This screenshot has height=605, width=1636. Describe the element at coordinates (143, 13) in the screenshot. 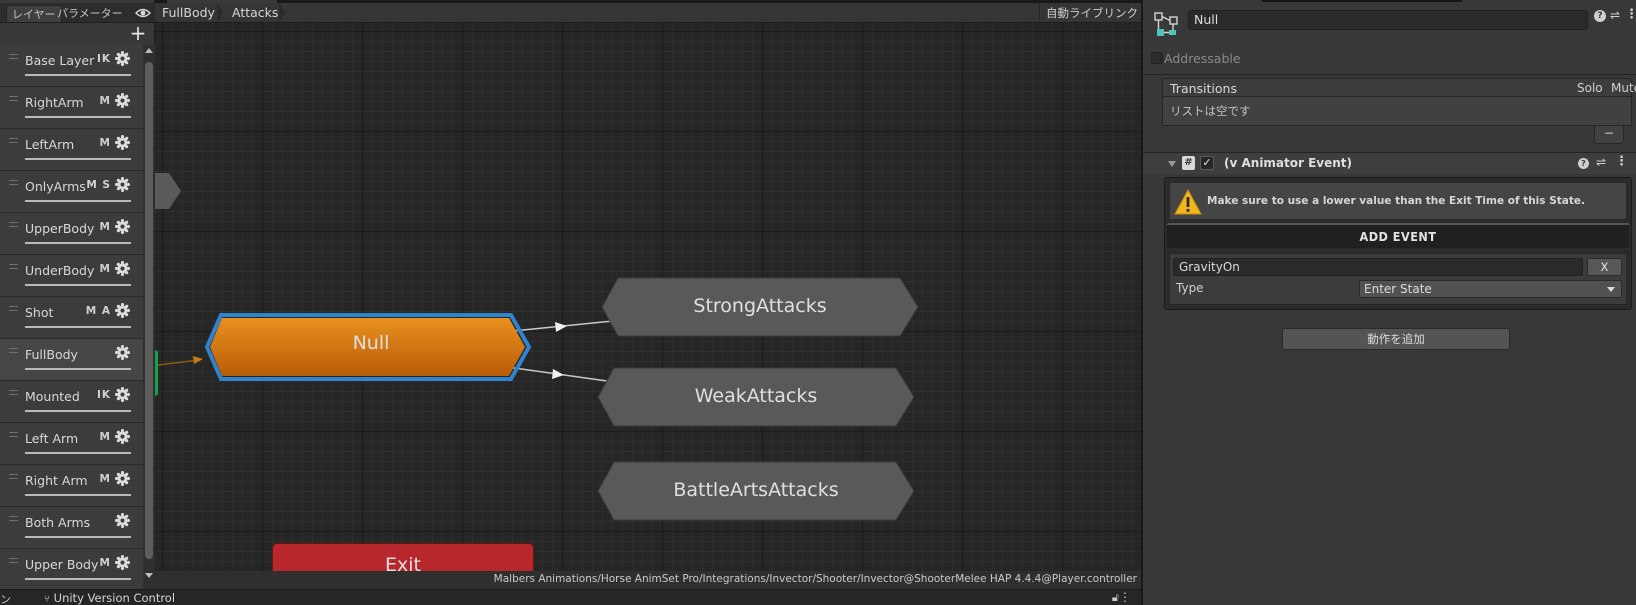

I see `eye-icon` at that location.